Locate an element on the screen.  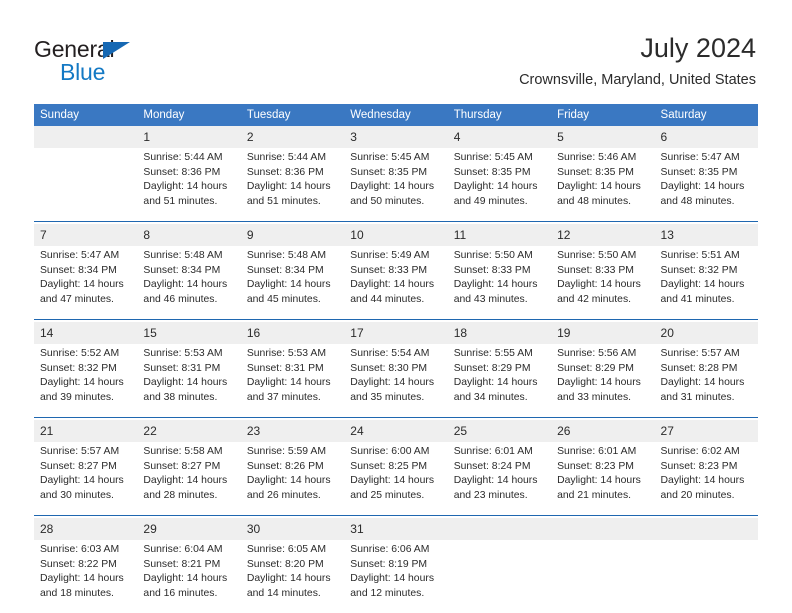
daynum-cell: 29 is located at coordinates (189, 529).